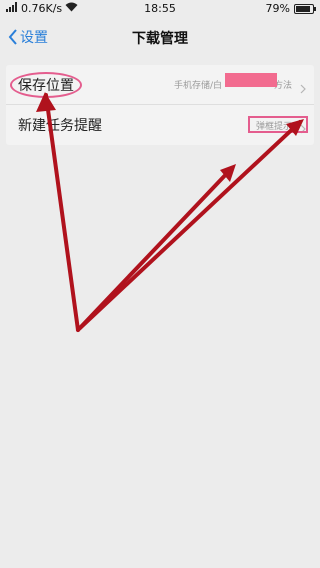 This screenshot has height=568, width=320. Describe the element at coordinates (270, 548) in the screenshot. I see `watermark-area` at that location.